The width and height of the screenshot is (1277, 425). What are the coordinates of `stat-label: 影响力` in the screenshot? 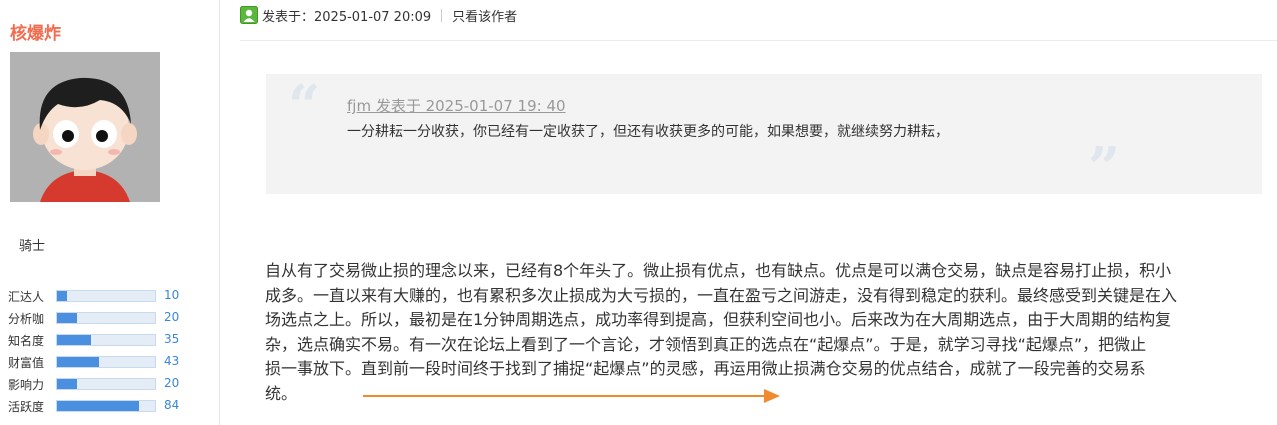 It's located at (26, 385).